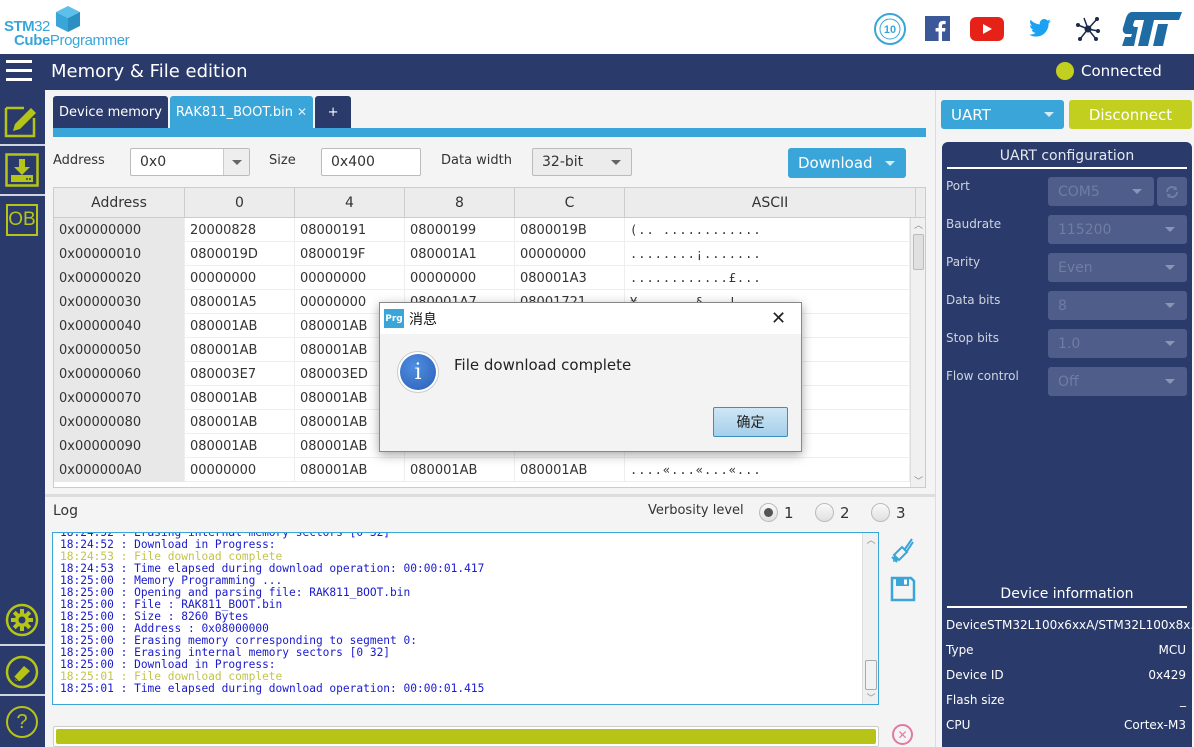  What do you see at coordinates (460, 230) in the screenshot?
I see `data-cell: 08000199` at bounding box center [460, 230].